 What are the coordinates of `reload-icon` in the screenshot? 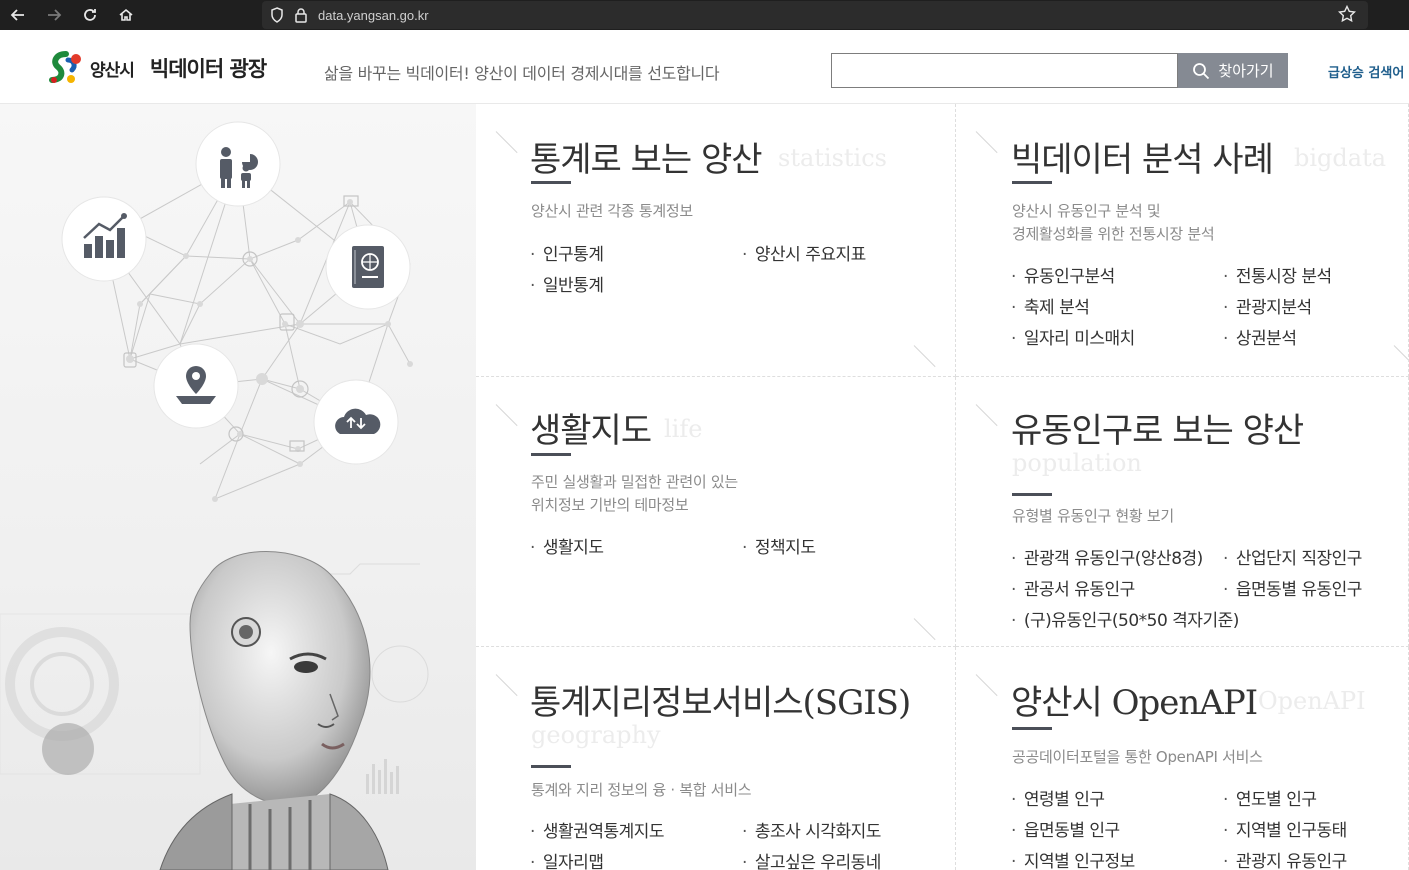 It's located at (90, 15).